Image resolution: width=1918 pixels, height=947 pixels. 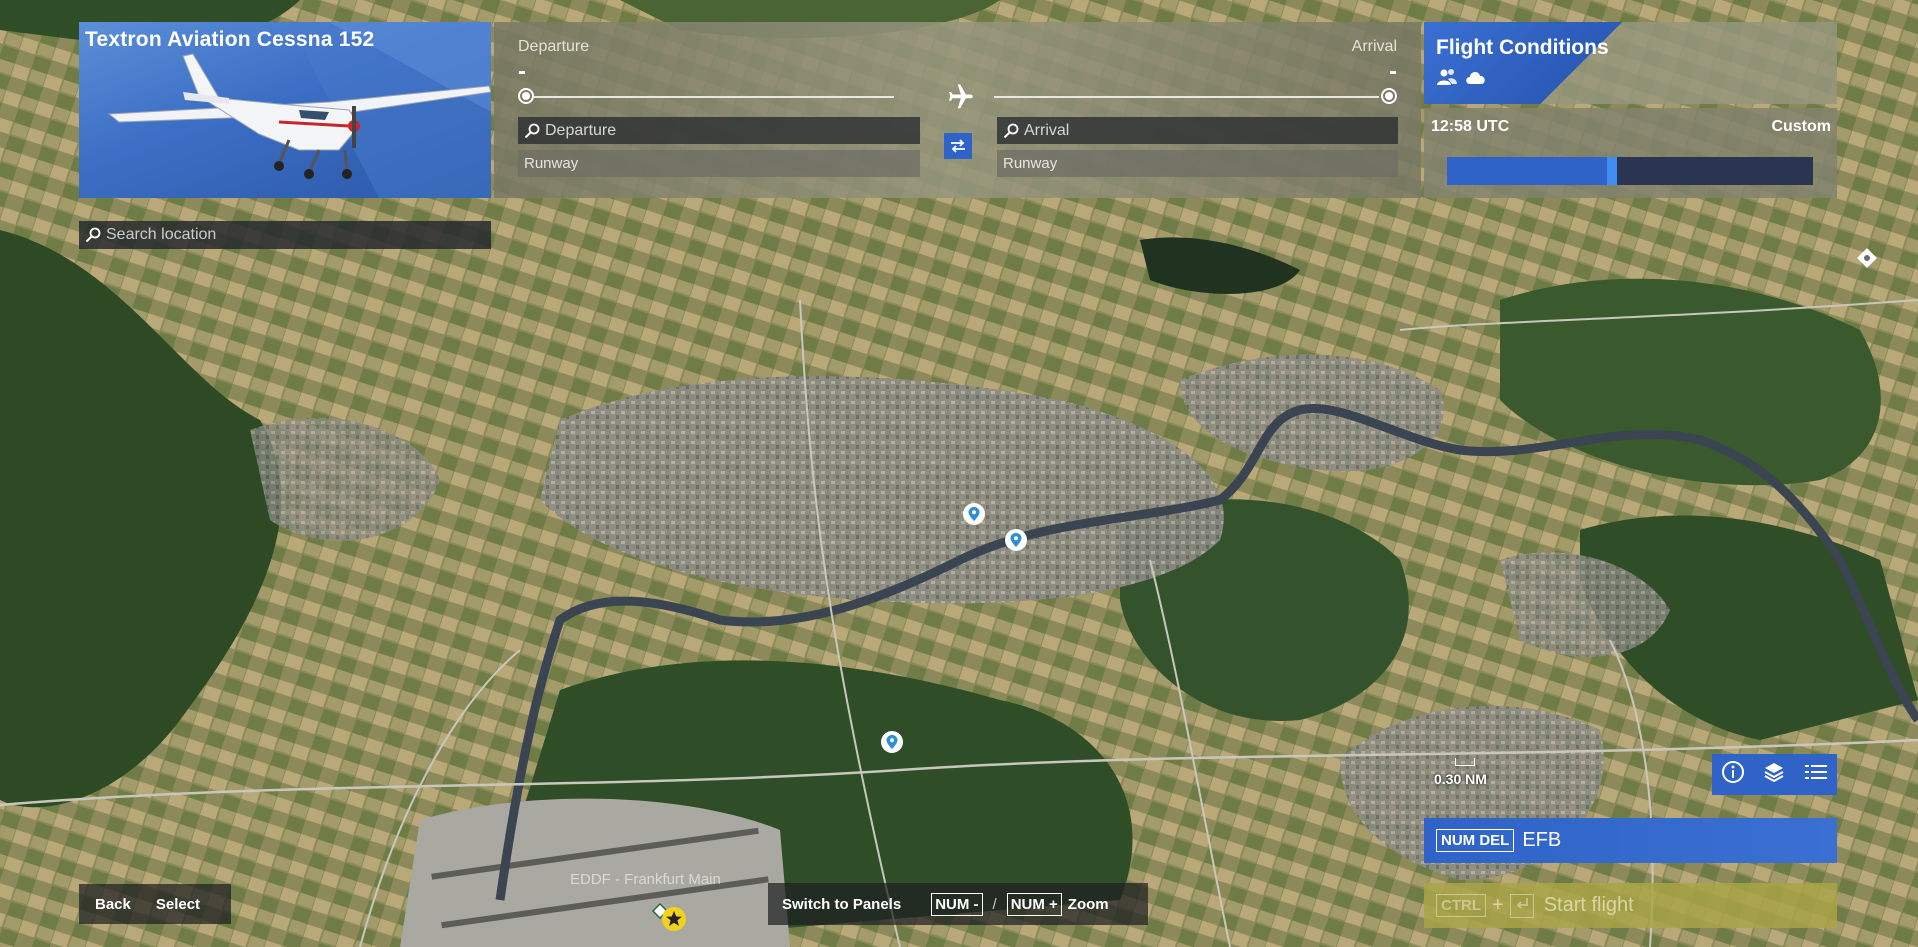 What do you see at coordinates (178, 904) in the screenshot?
I see `select-hint: Select` at bounding box center [178, 904].